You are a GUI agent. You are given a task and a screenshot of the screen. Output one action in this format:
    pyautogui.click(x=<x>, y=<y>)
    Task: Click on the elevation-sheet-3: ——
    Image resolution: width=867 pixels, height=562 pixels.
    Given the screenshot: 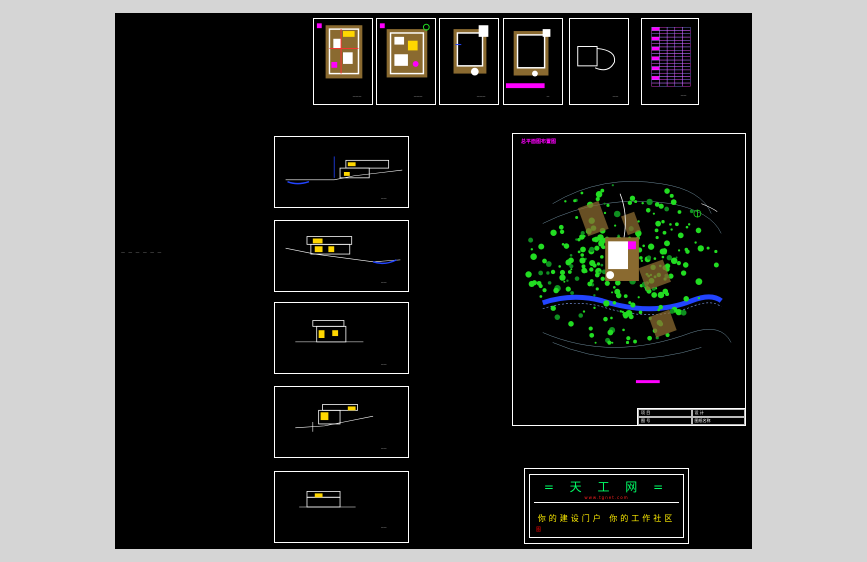 What is the action you would take?
    pyautogui.click(x=341, y=338)
    